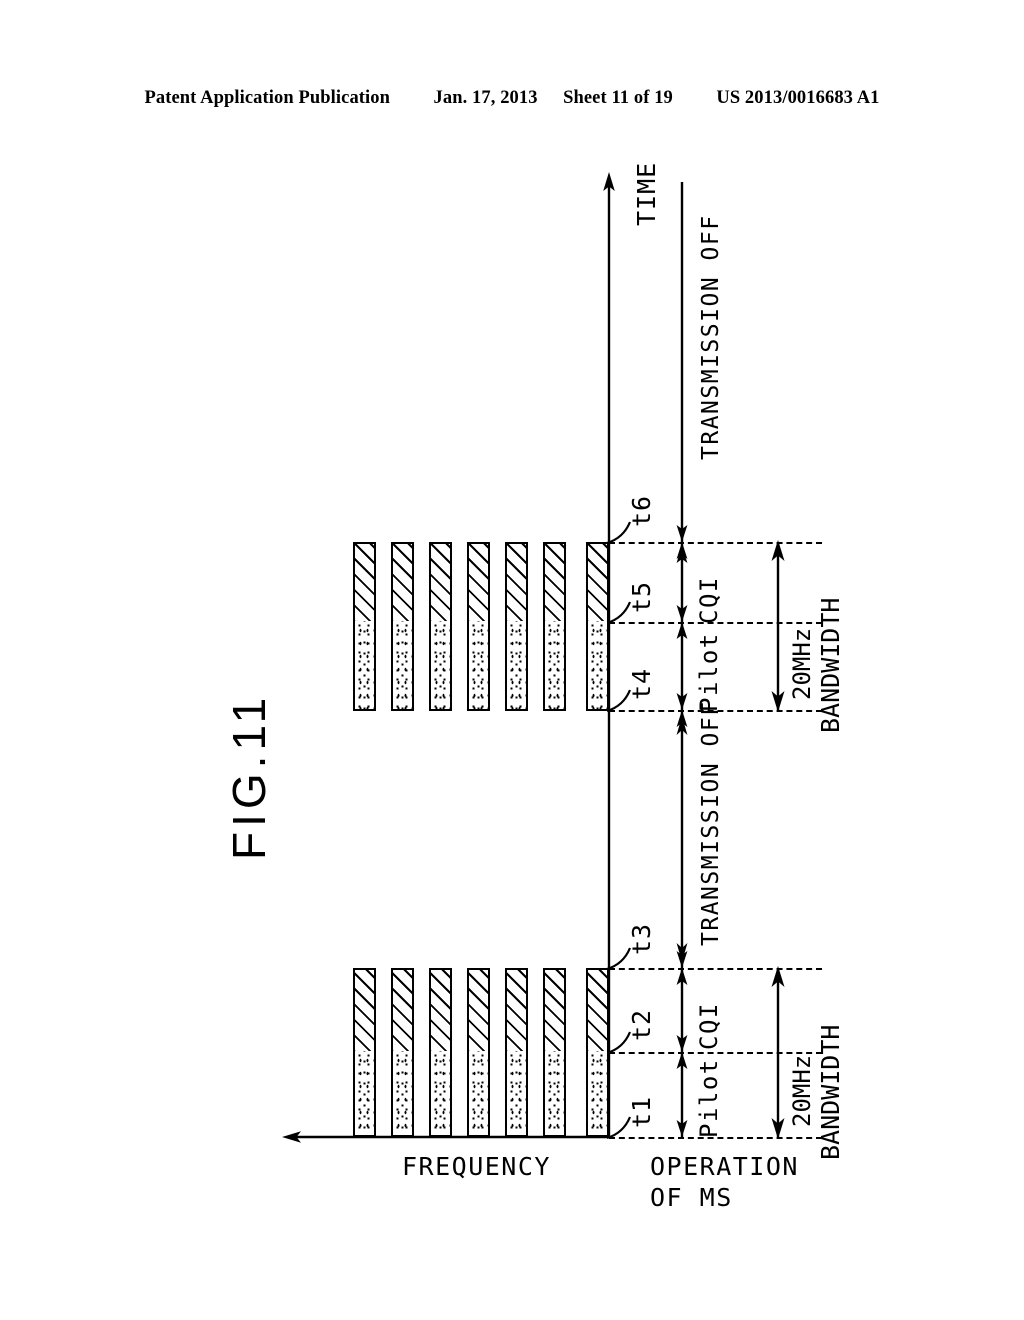 This screenshot has width=1024, height=1320. What do you see at coordinates (641, 1111) in the screenshot?
I see `time-mark-t1: t1` at bounding box center [641, 1111].